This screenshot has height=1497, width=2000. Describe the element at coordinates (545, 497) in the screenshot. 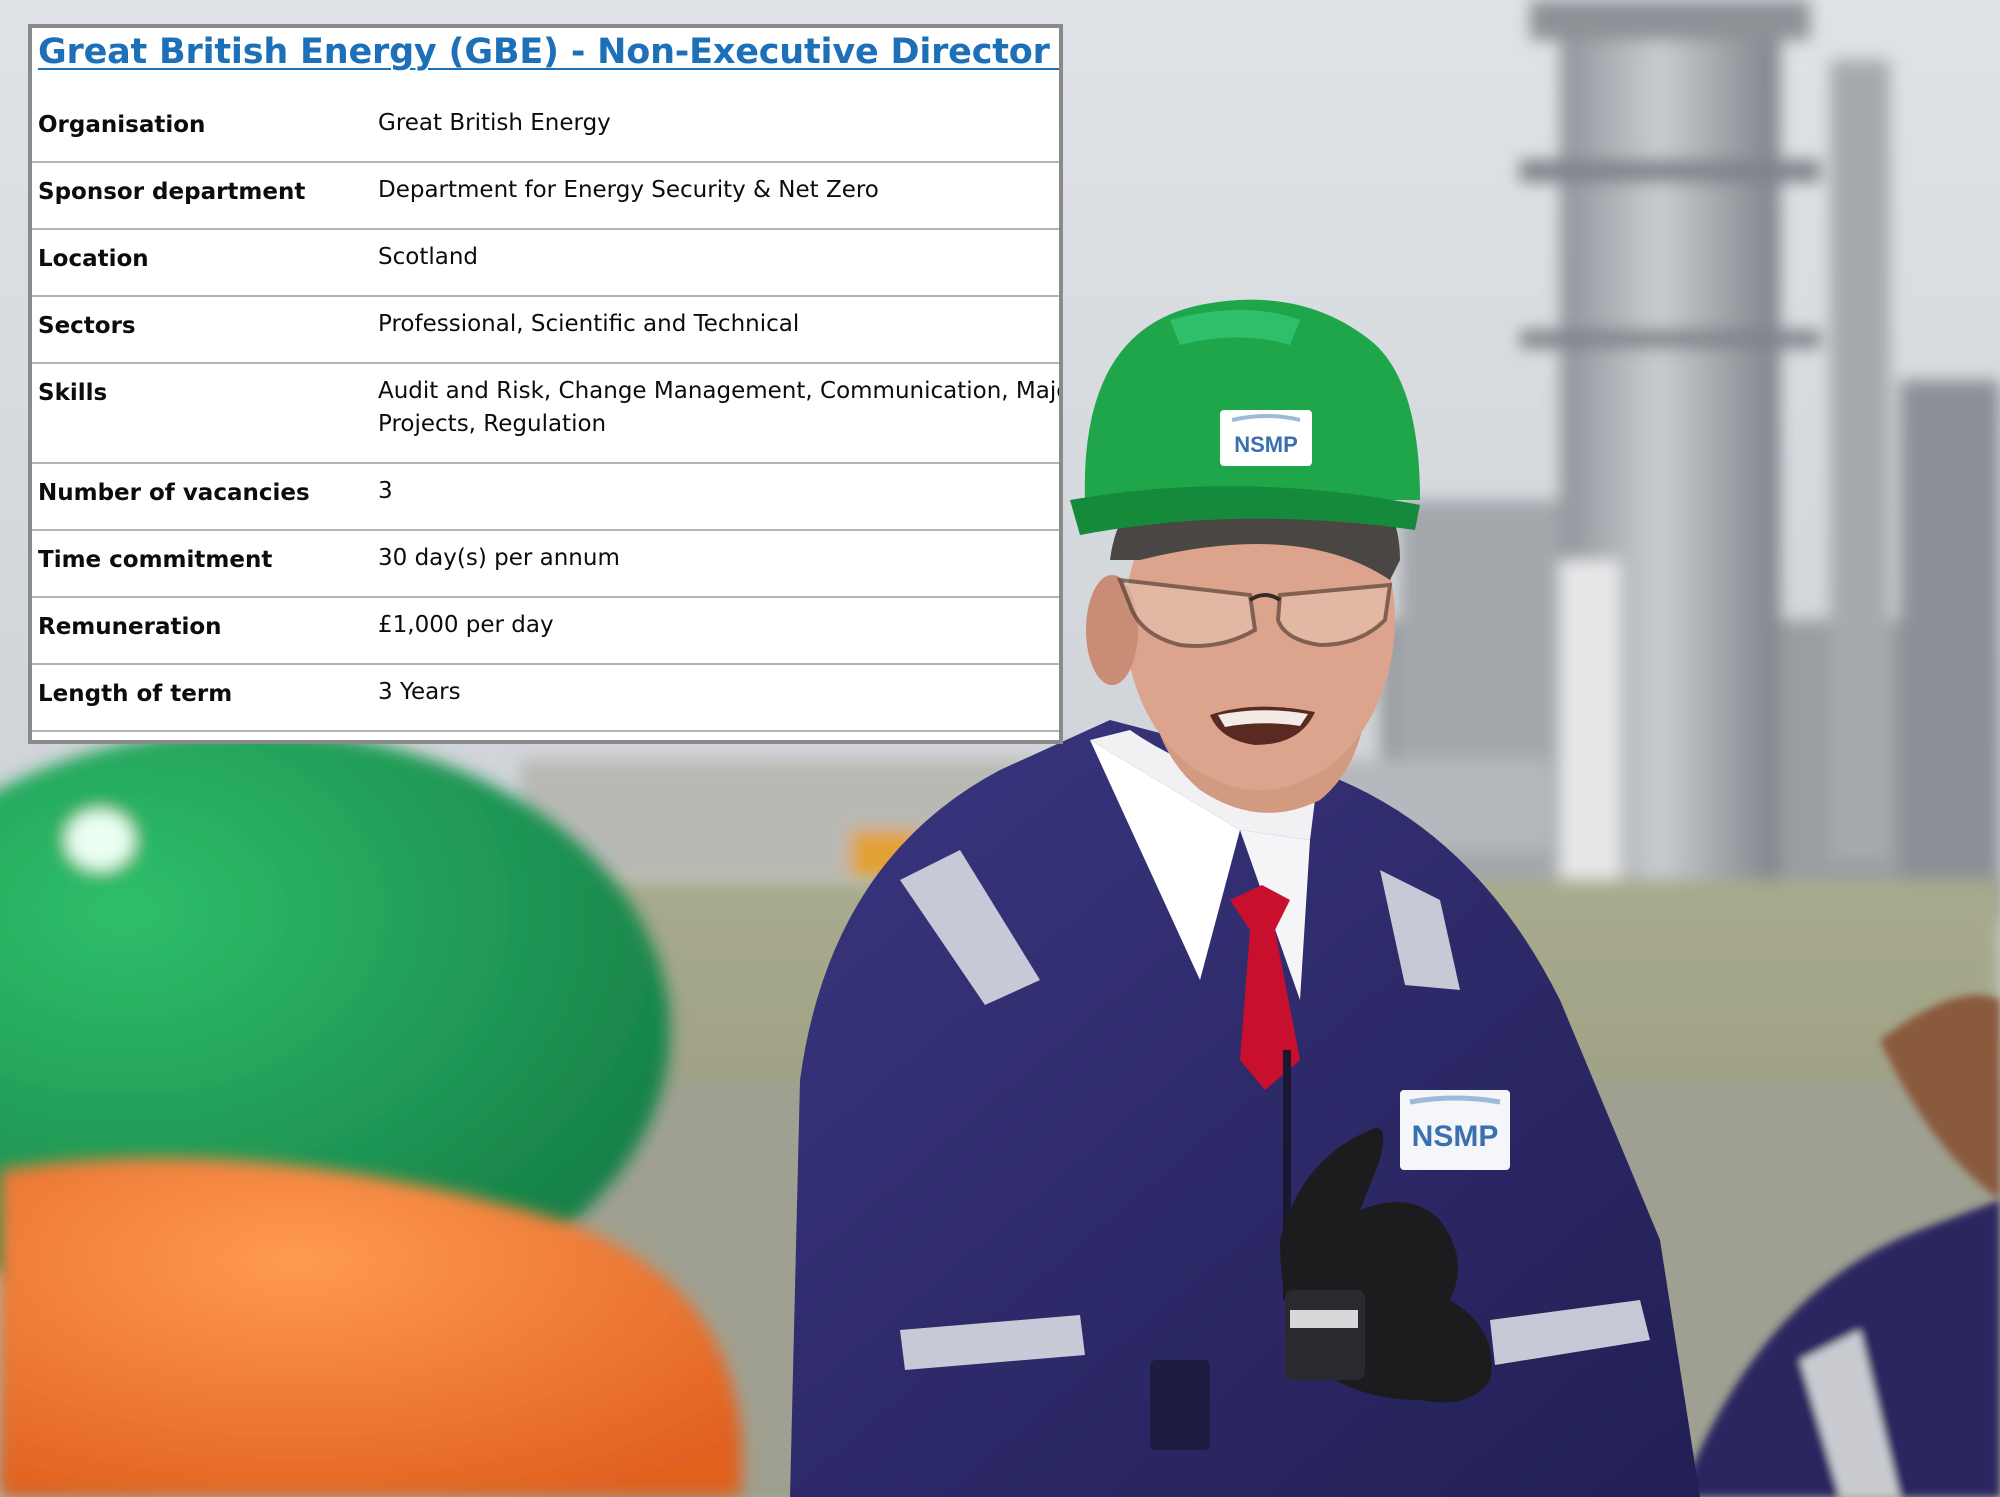

I see `row-number-of-vacancies: Number of vacancies 3` at that location.